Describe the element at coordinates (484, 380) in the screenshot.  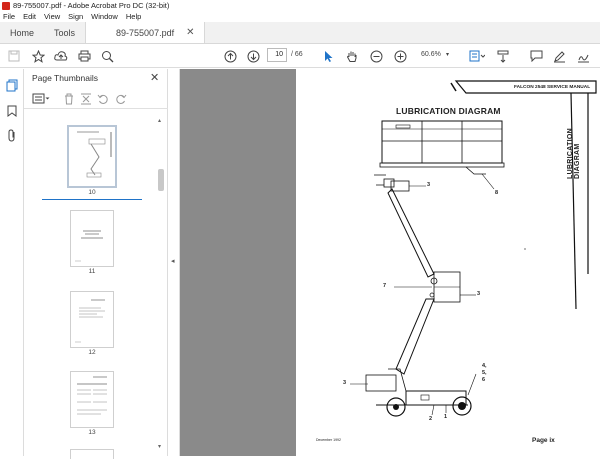
I see `callout-label: 6` at that location.